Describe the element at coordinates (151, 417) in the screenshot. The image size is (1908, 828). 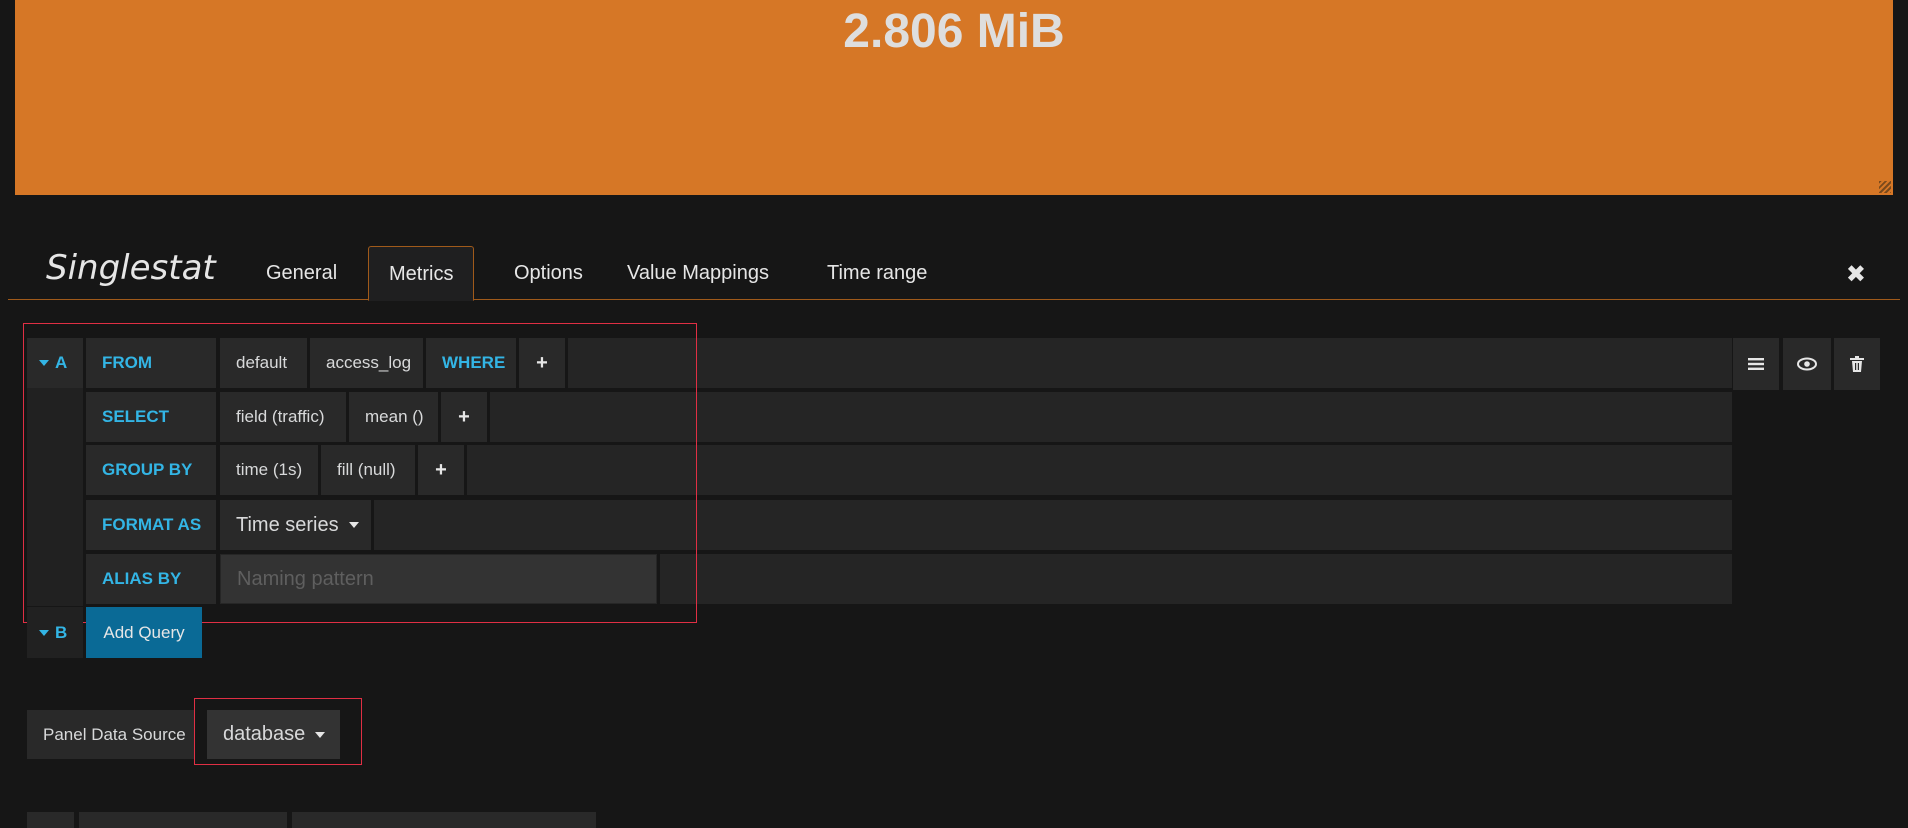
I see `select-label: SELECT` at that location.